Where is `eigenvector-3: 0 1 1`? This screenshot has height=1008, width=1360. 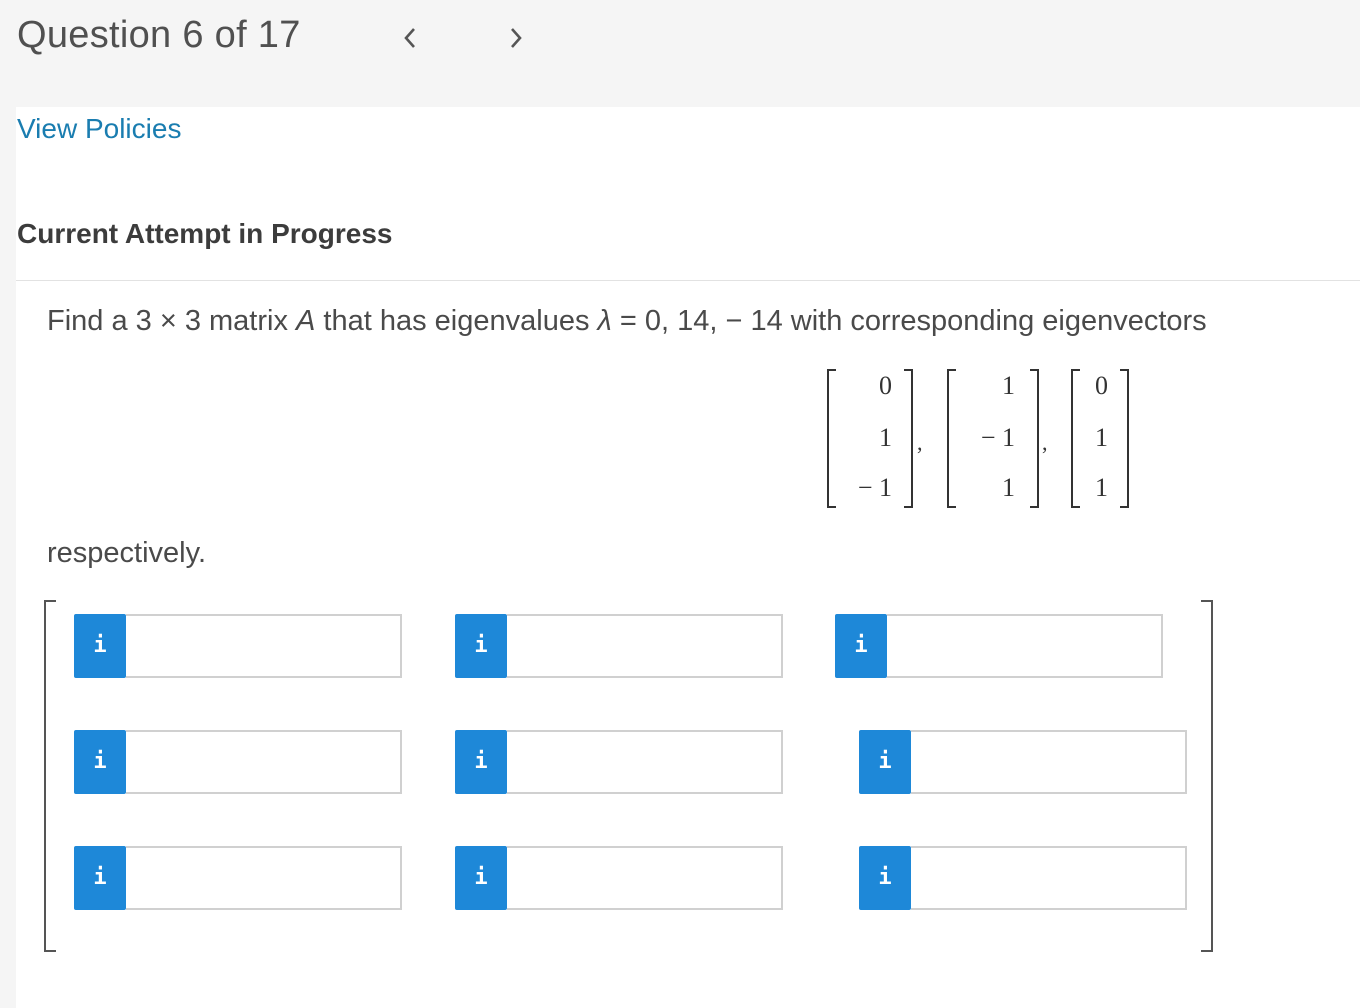
eigenvector-3: 0 1 1 is located at coordinates (1100, 438).